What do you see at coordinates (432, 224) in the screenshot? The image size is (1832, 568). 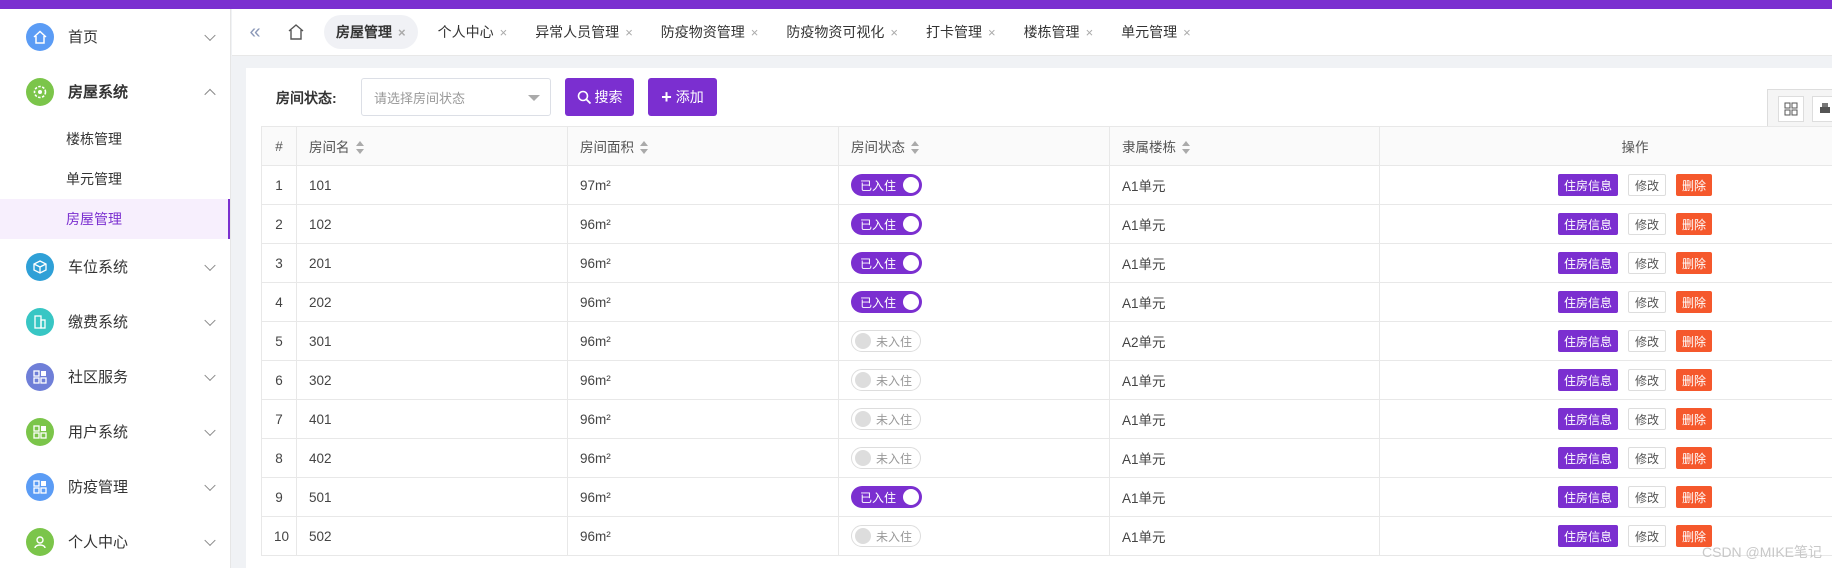 I see `cell-room-name: 102` at bounding box center [432, 224].